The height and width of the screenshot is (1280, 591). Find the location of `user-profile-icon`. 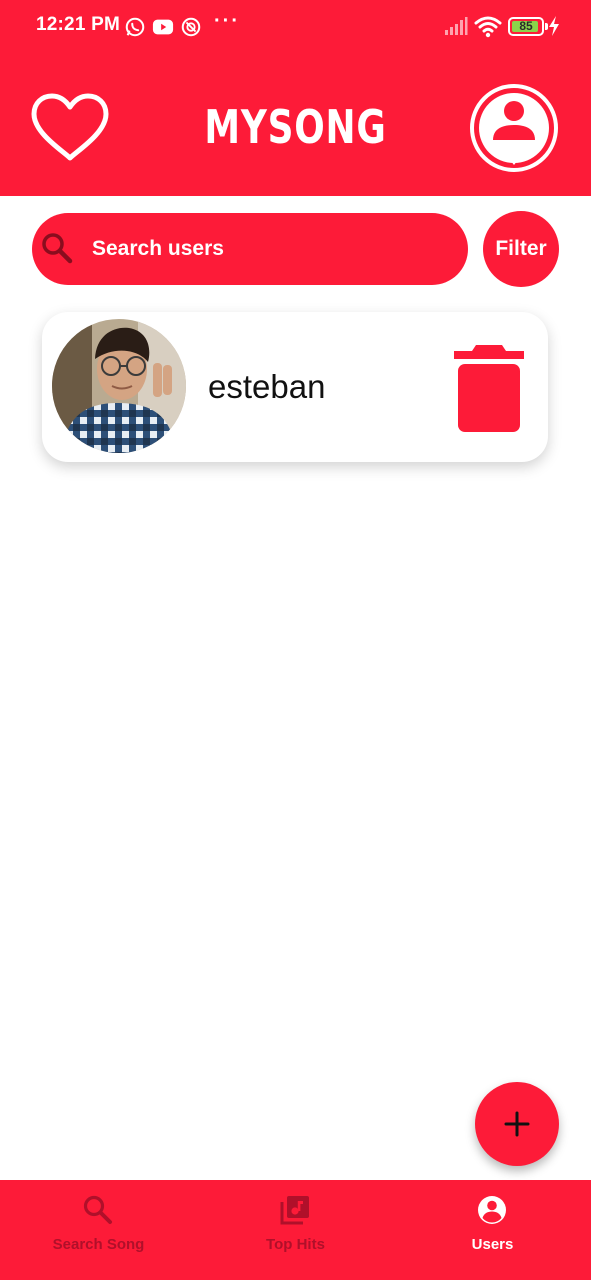

user-profile-icon is located at coordinates (514, 128).